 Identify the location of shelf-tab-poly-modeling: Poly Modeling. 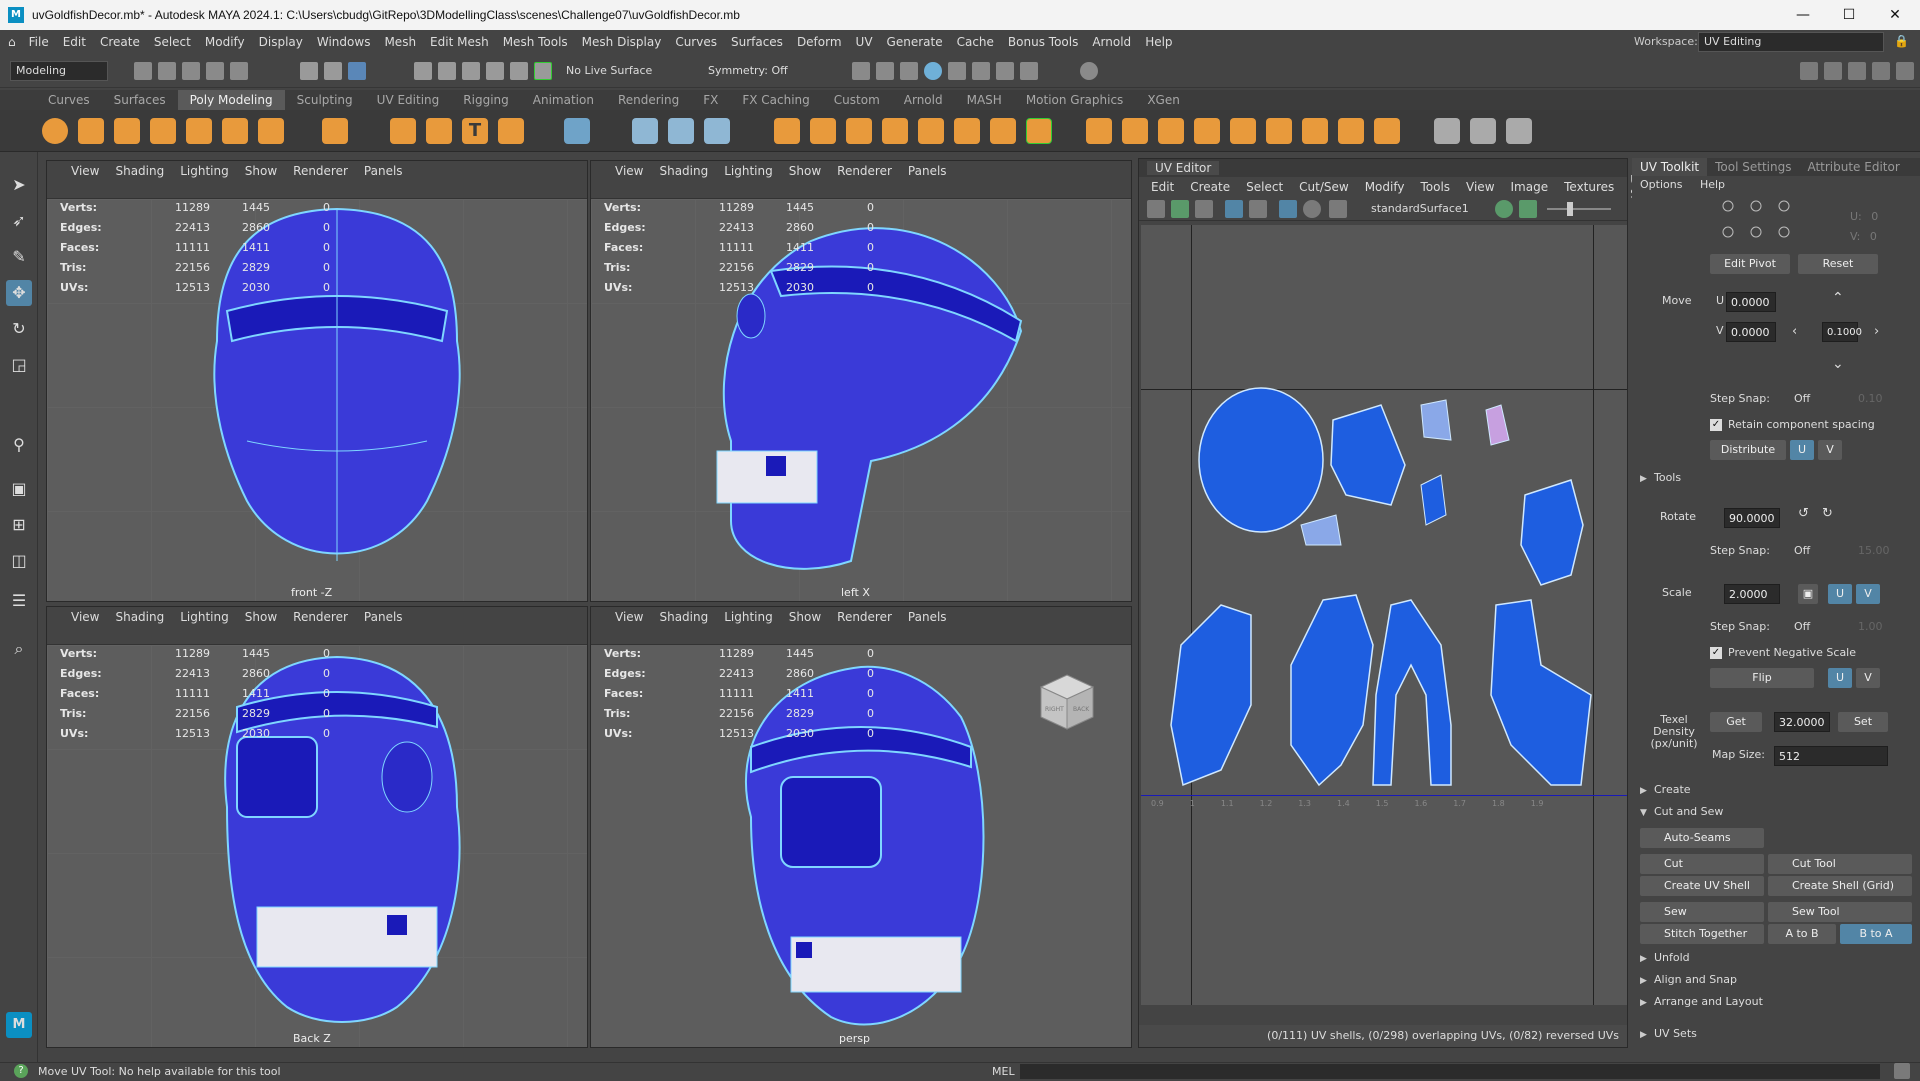
(231, 100).